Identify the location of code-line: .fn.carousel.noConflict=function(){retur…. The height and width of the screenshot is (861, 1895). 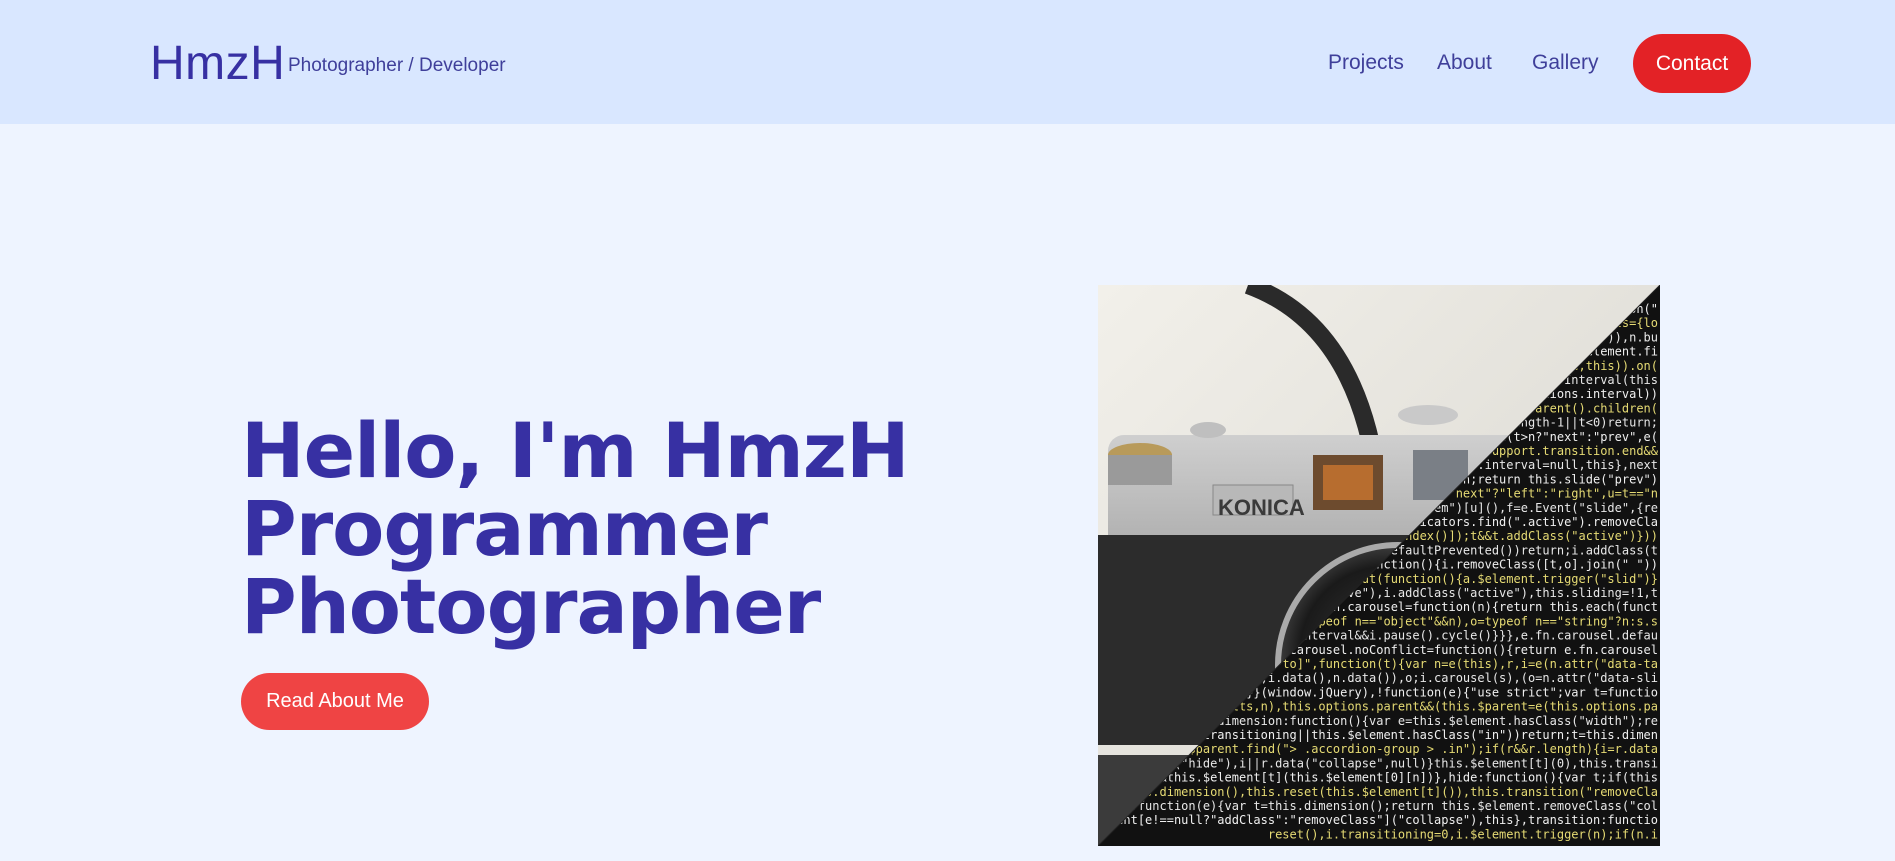
(1459, 650).